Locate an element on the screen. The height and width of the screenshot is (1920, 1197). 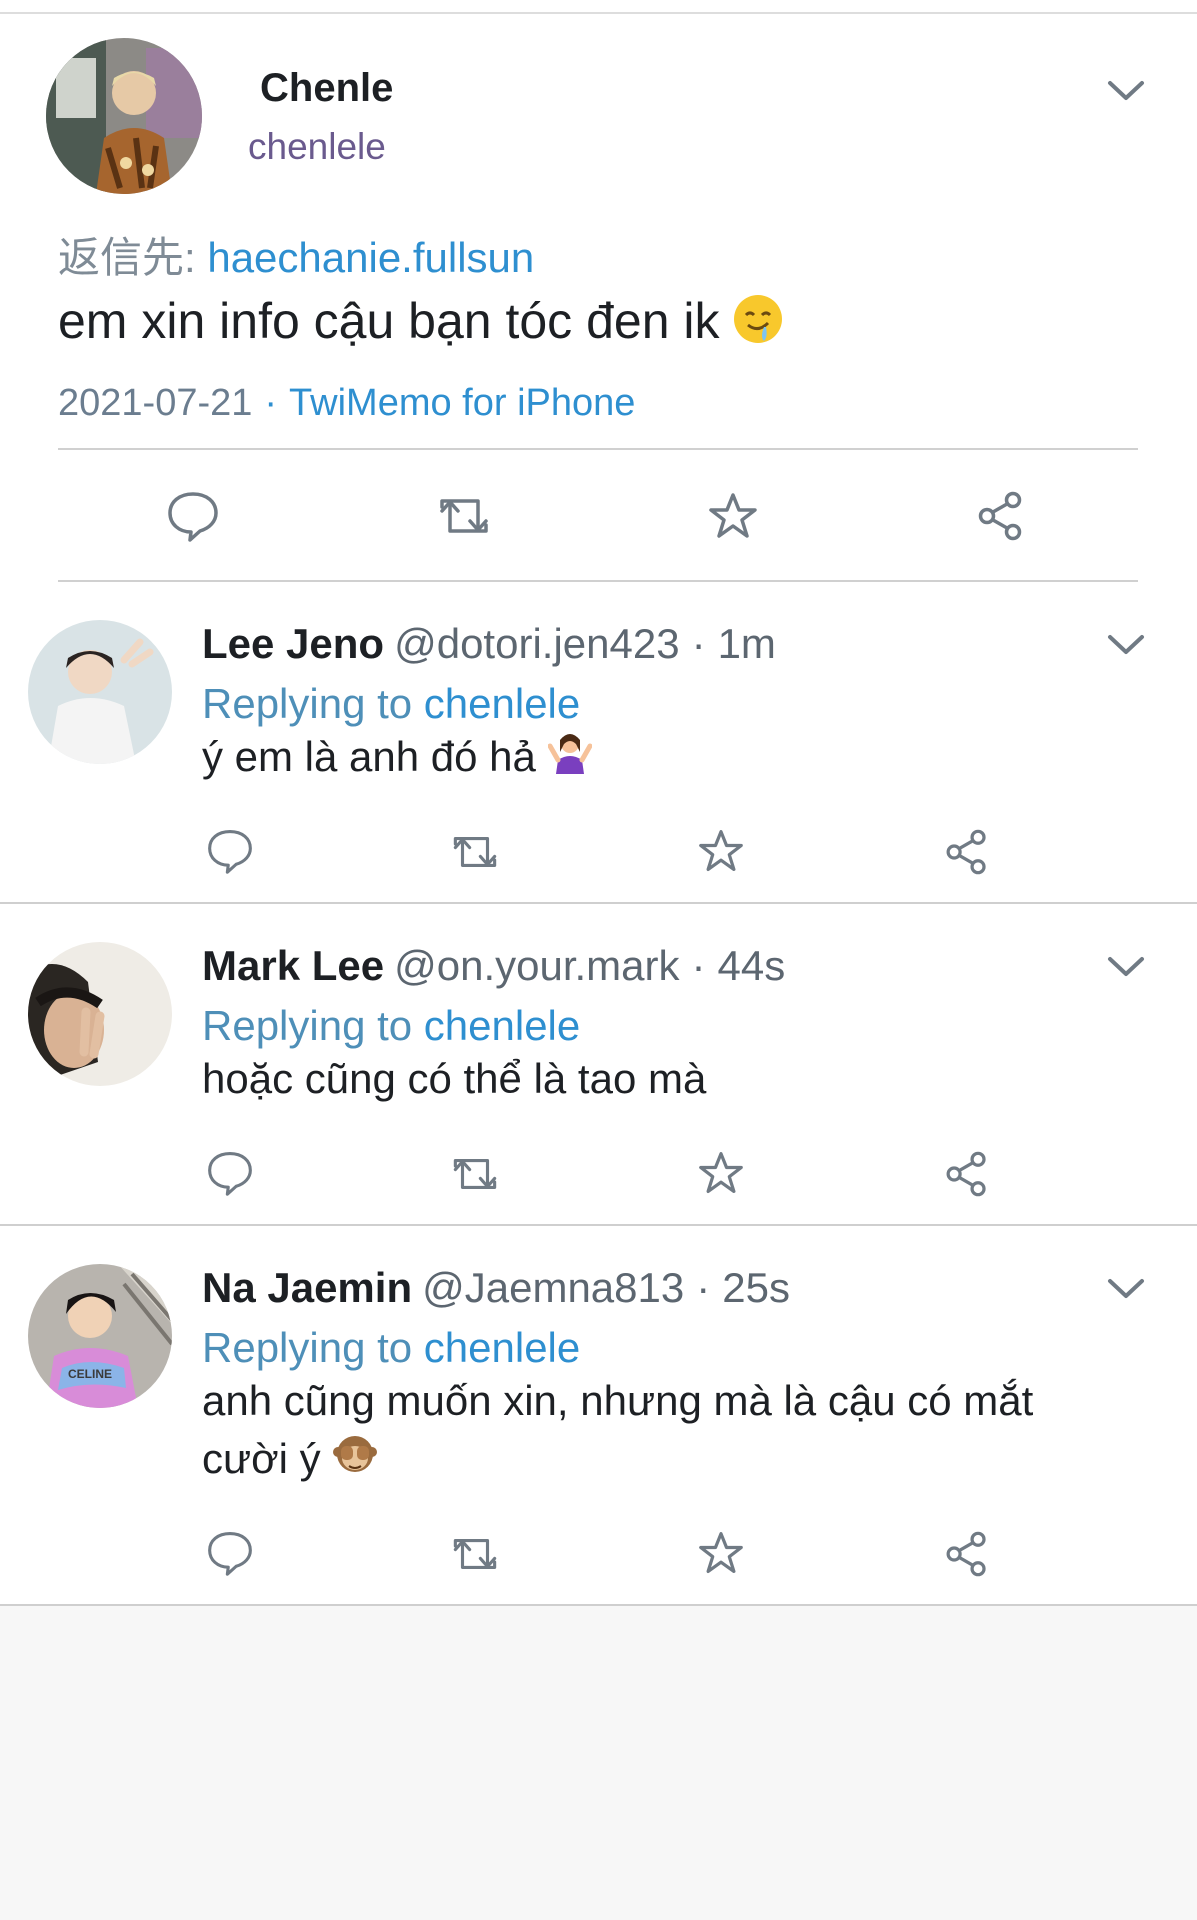
top-divider is located at coordinates (598, 13).